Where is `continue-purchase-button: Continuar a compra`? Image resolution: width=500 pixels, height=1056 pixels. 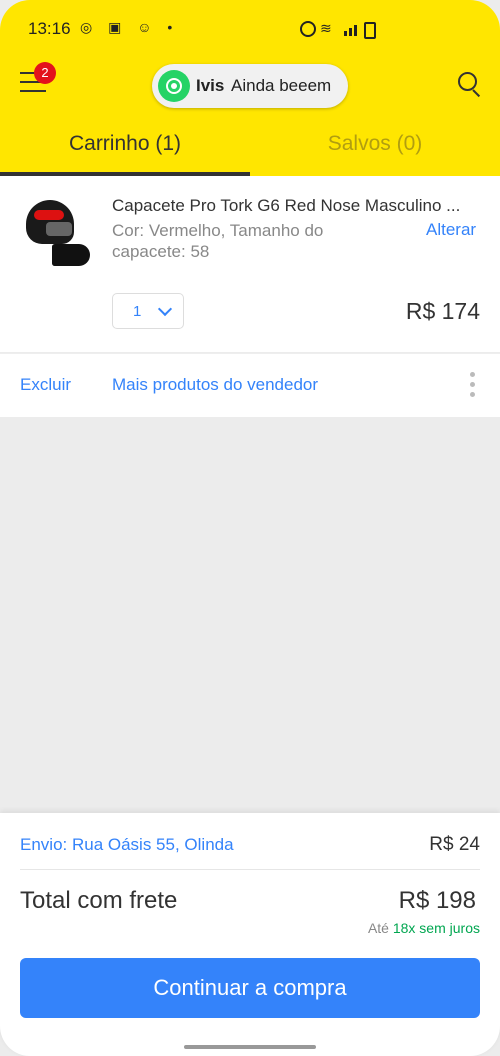 continue-purchase-button: Continuar a compra is located at coordinates (250, 988).